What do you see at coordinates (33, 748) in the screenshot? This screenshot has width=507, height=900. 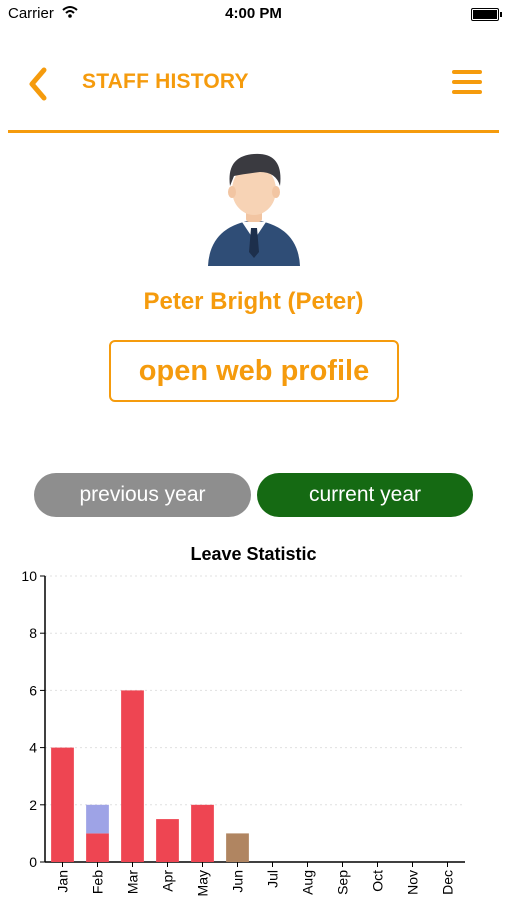 I see `y-tick-label: 4` at bounding box center [33, 748].